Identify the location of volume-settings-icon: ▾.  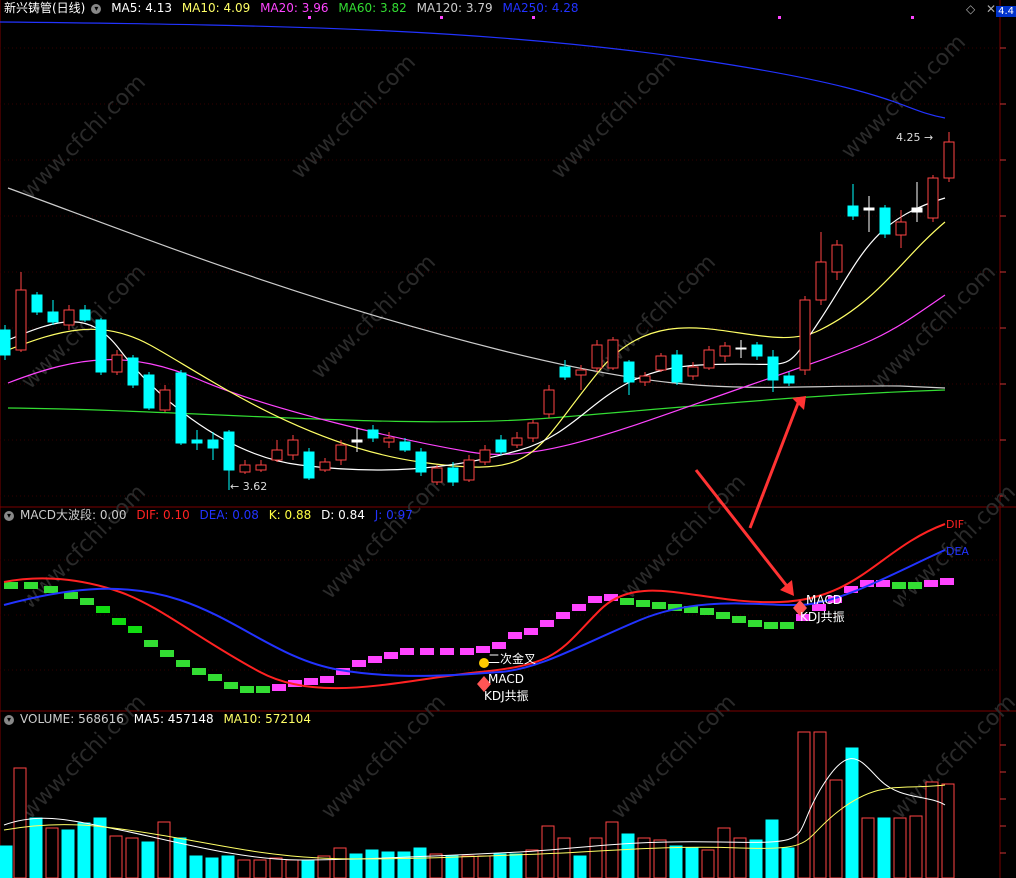
(9, 719).